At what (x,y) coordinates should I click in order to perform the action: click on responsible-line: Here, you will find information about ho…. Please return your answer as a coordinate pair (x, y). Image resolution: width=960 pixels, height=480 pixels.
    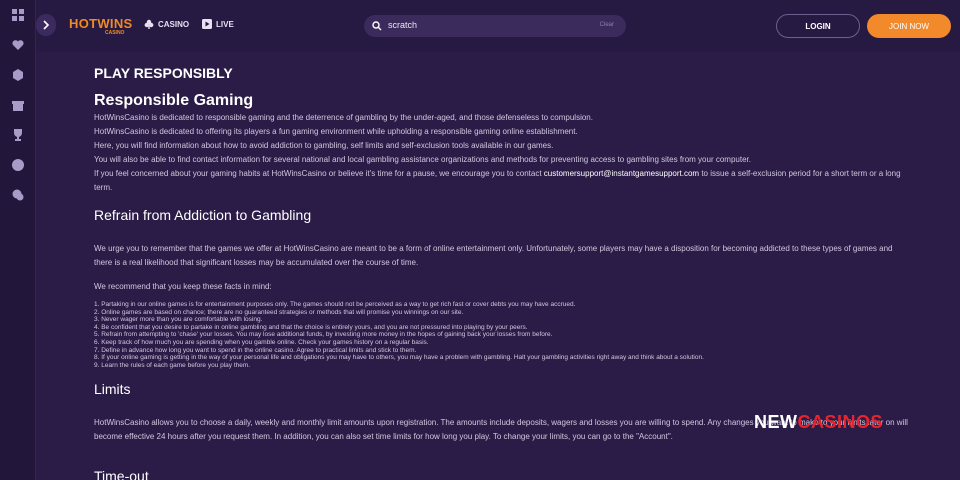
    Looking at the image, I should click on (324, 145).